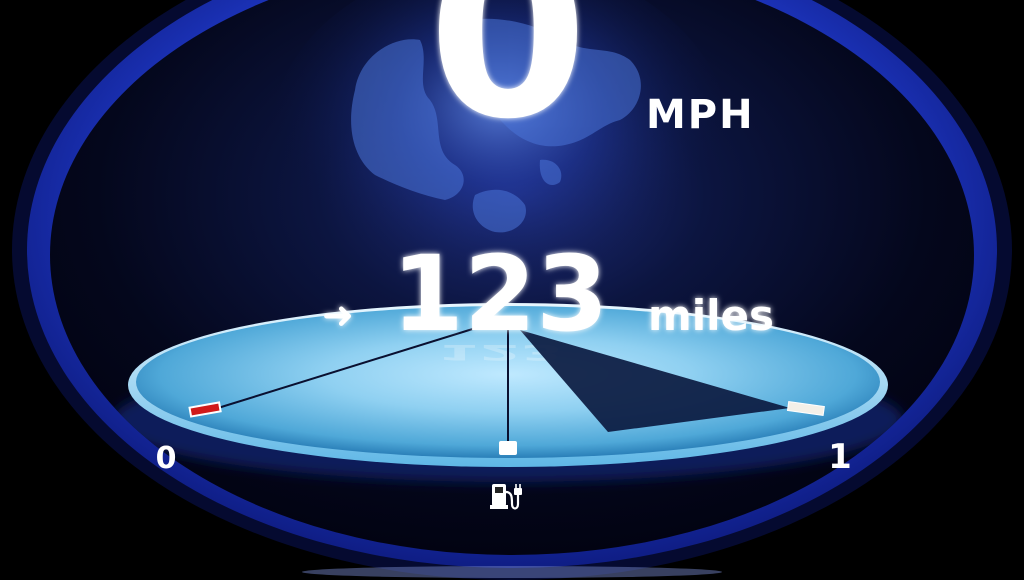 The height and width of the screenshot is (580, 1024). What do you see at coordinates (711, 315) in the screenshot?
I see `range-unit: miles` at bounding box center [711, 315].